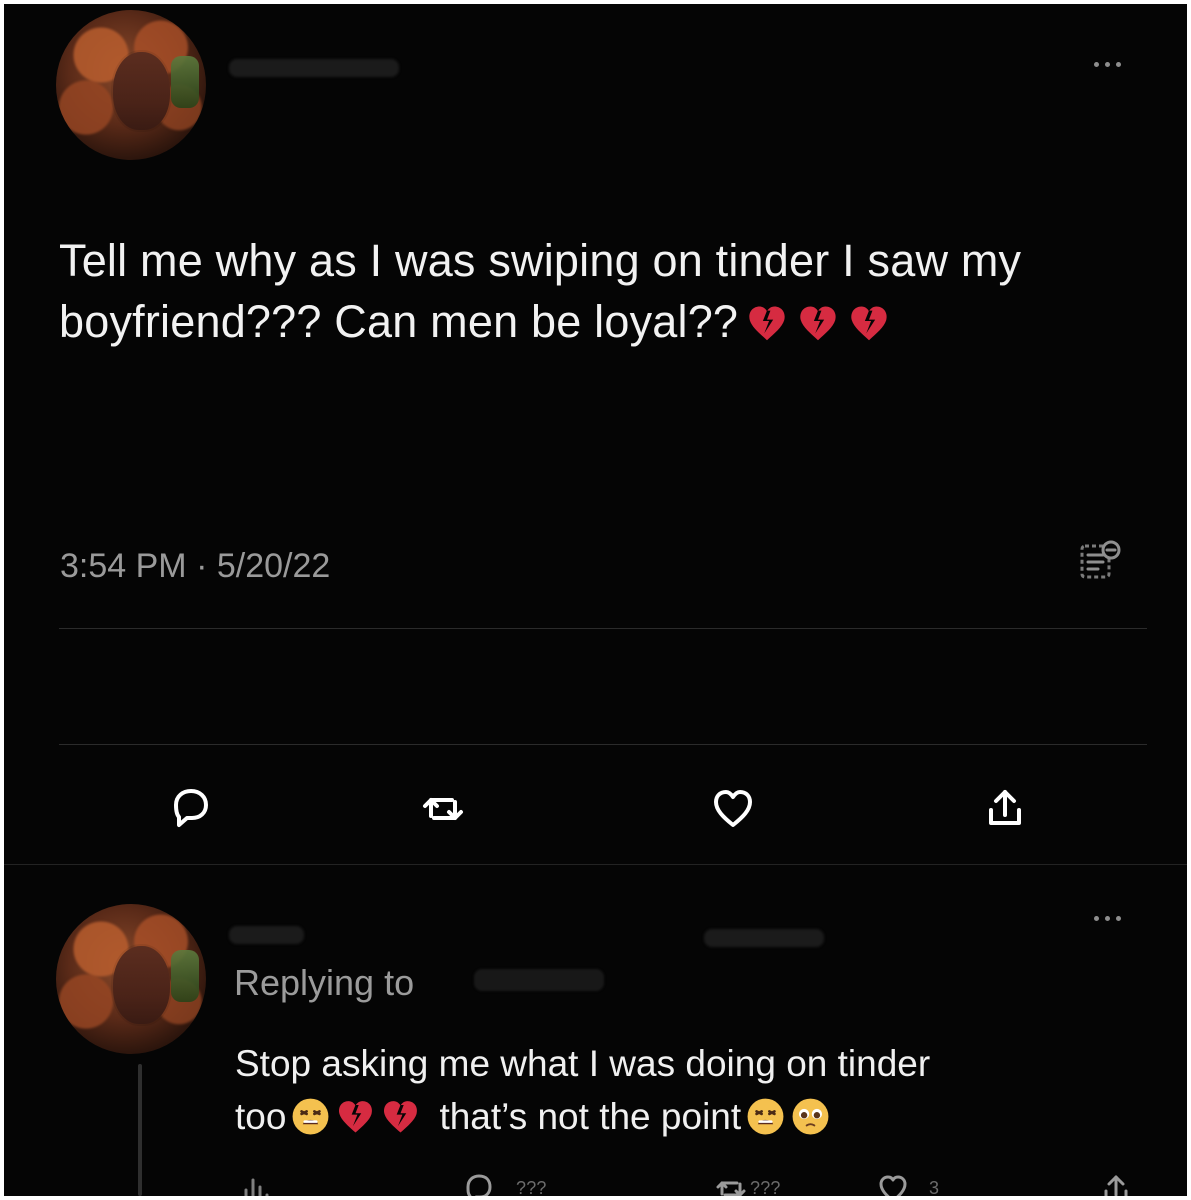  What do you see at coordinates (314, 68) in the screenshot?
I see `author-name-placeholder` at bounding box center [314, 68].